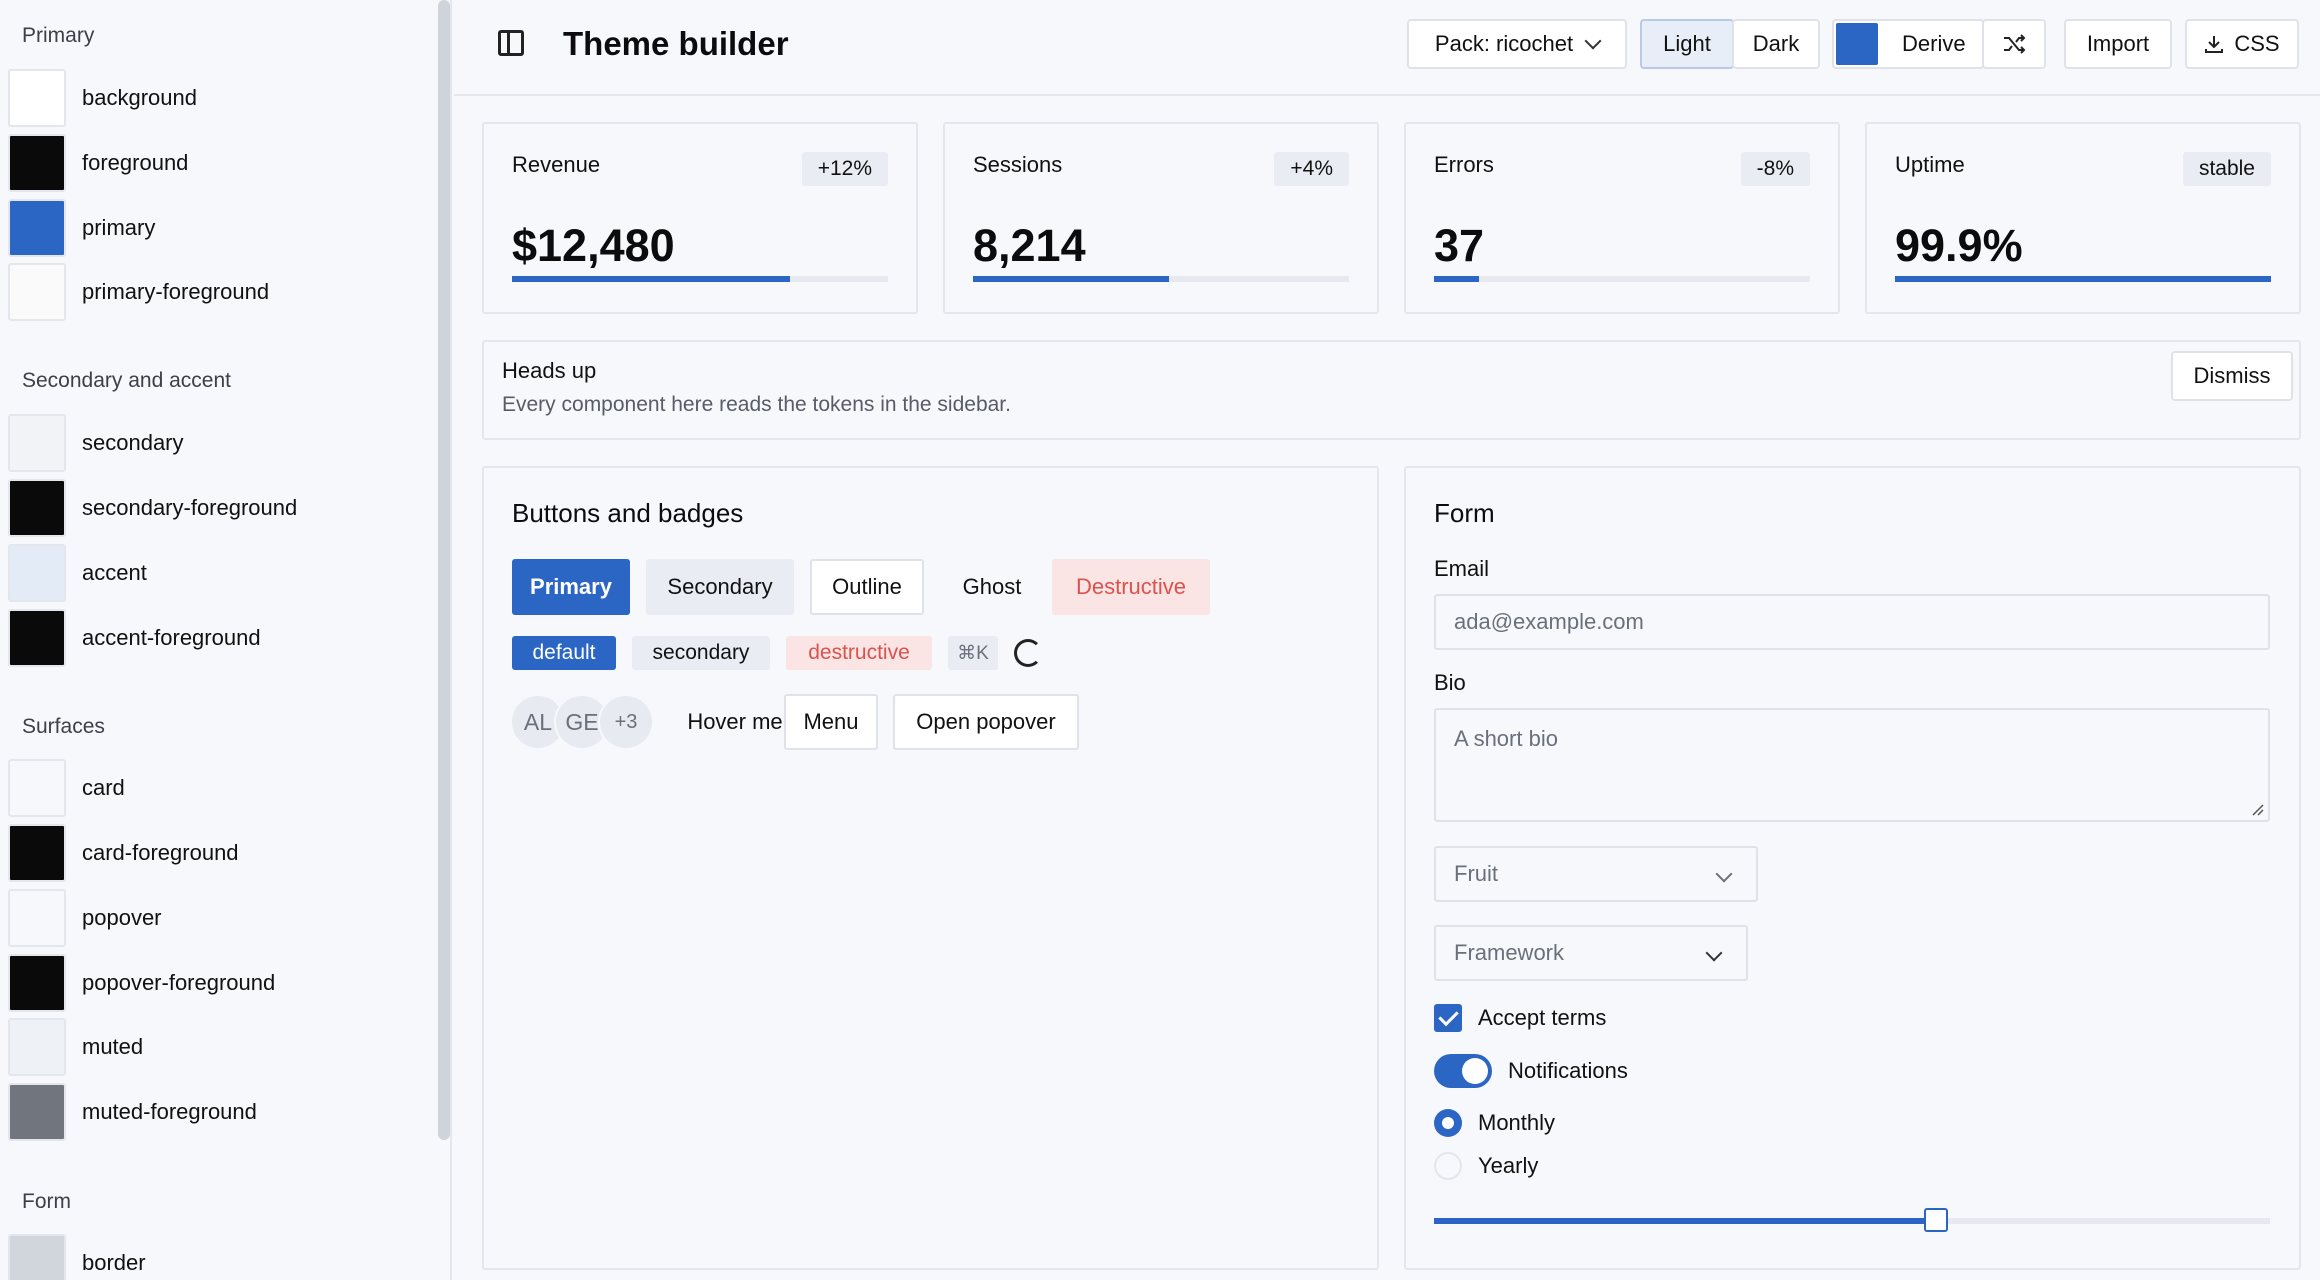 The image size is (2320, 1280). I want to click on token-label: secondary, so click(133, 442).